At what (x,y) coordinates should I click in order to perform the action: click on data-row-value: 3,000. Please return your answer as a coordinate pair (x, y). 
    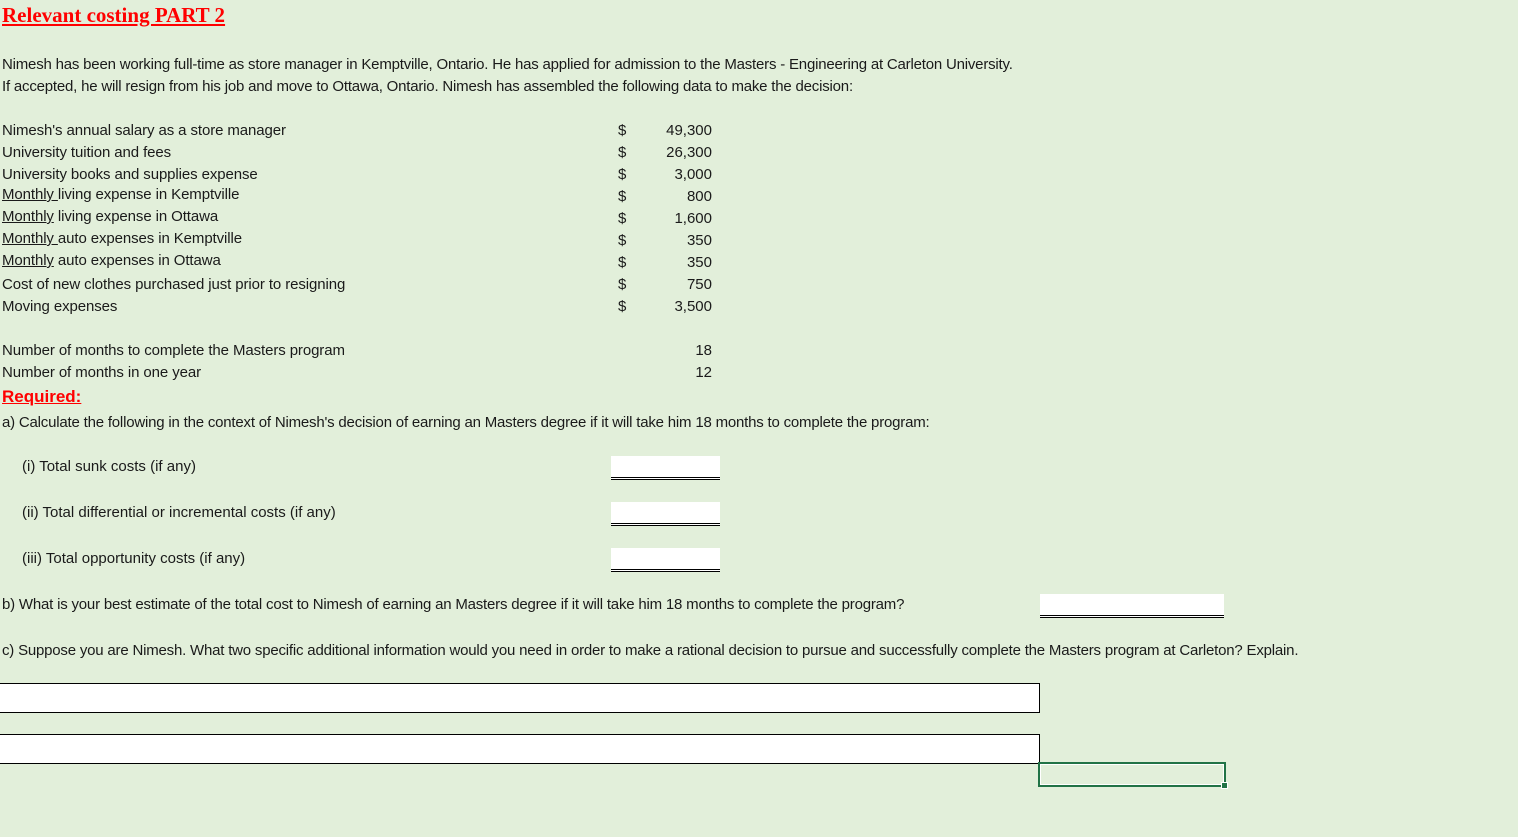
    Looking at the image, I should click on (671, 174).